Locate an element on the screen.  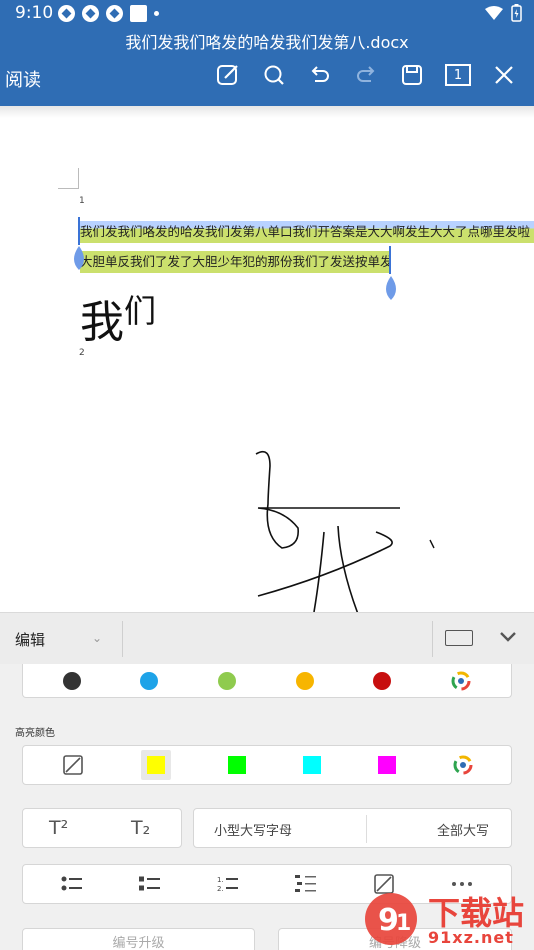
status-bar: 9:10 is located at coordinates (267, 13).